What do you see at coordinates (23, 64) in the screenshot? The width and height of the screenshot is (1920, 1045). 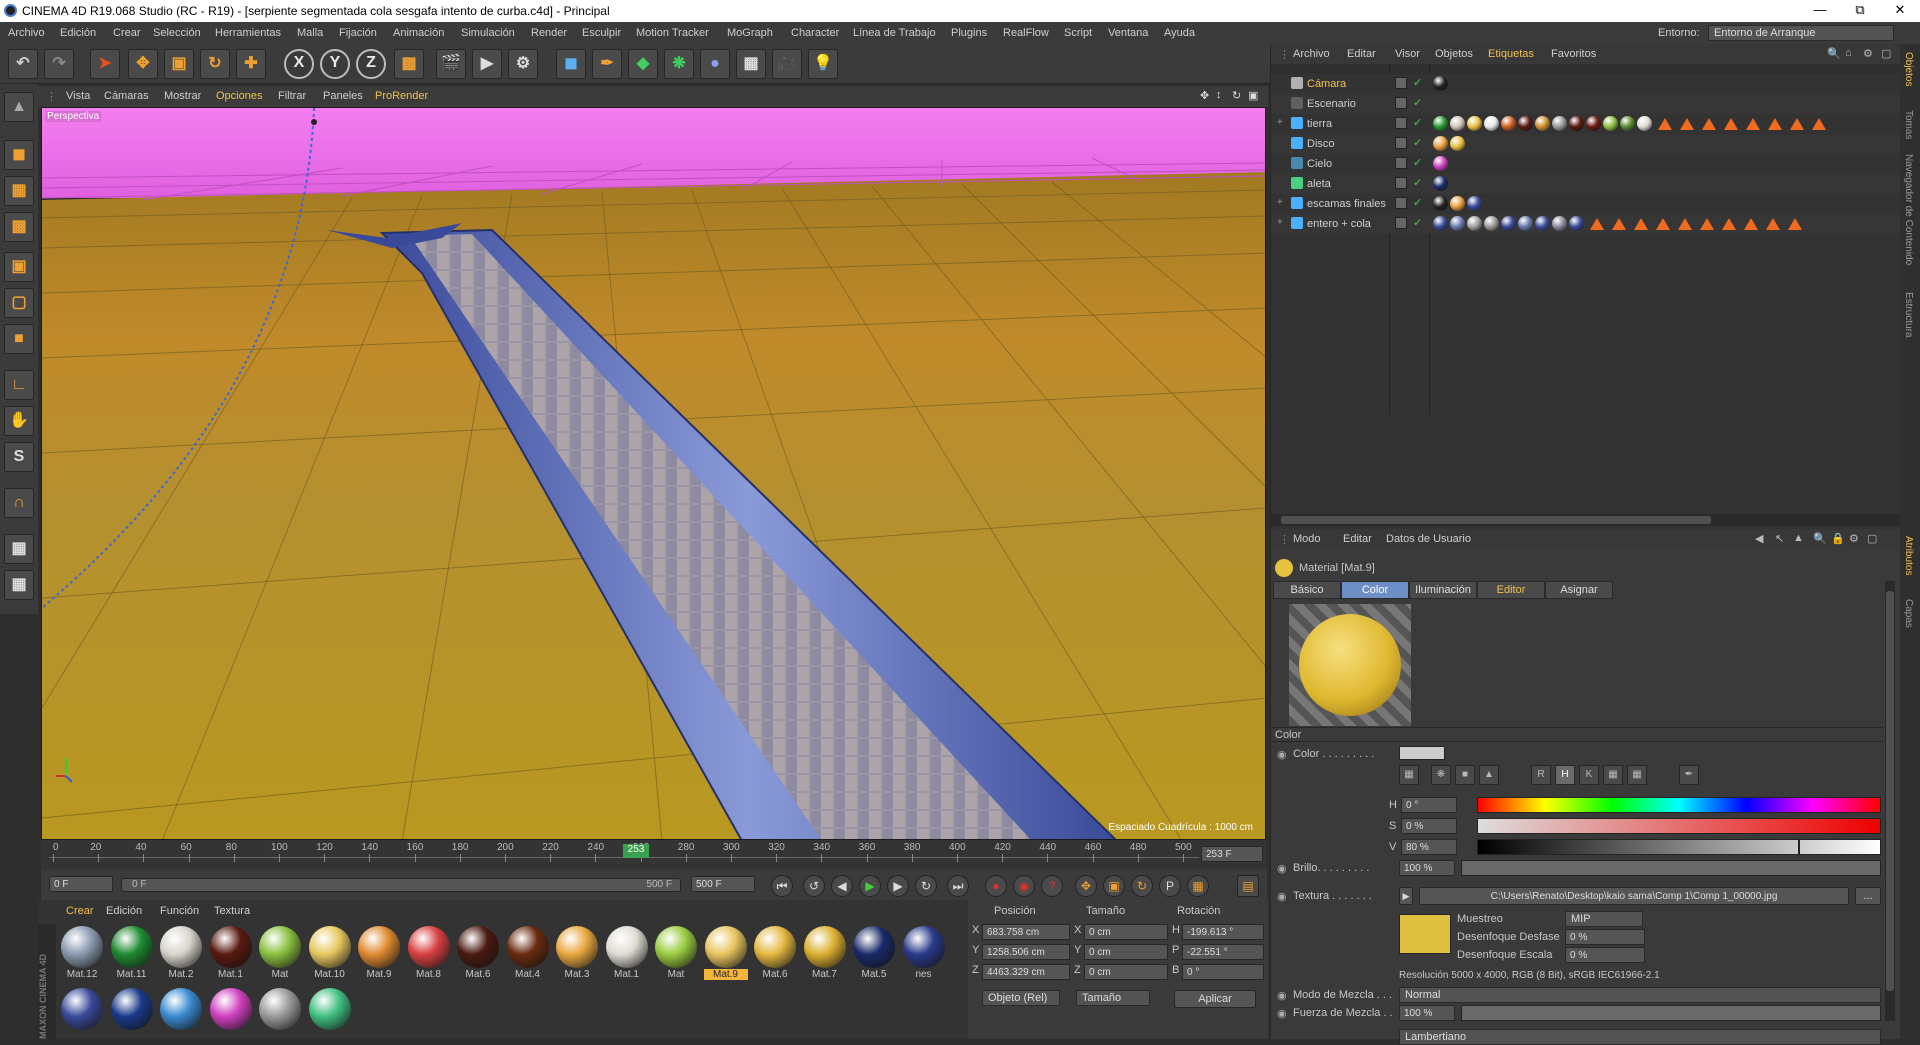 I see `undo-icon: ↶` at bounding box center [23, 64].